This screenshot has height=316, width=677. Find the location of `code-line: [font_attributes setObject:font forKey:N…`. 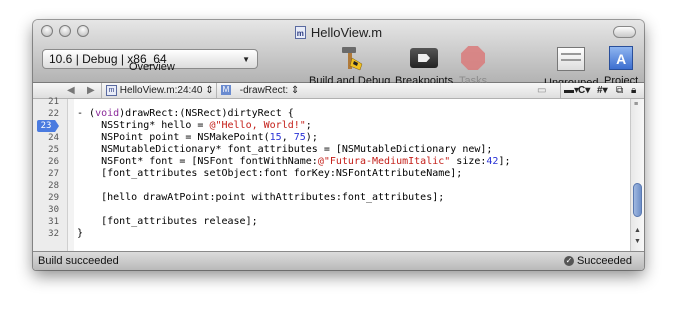

code-line: [font_attributes setObject:font forKey:N… is located at coordinates (270, 173).